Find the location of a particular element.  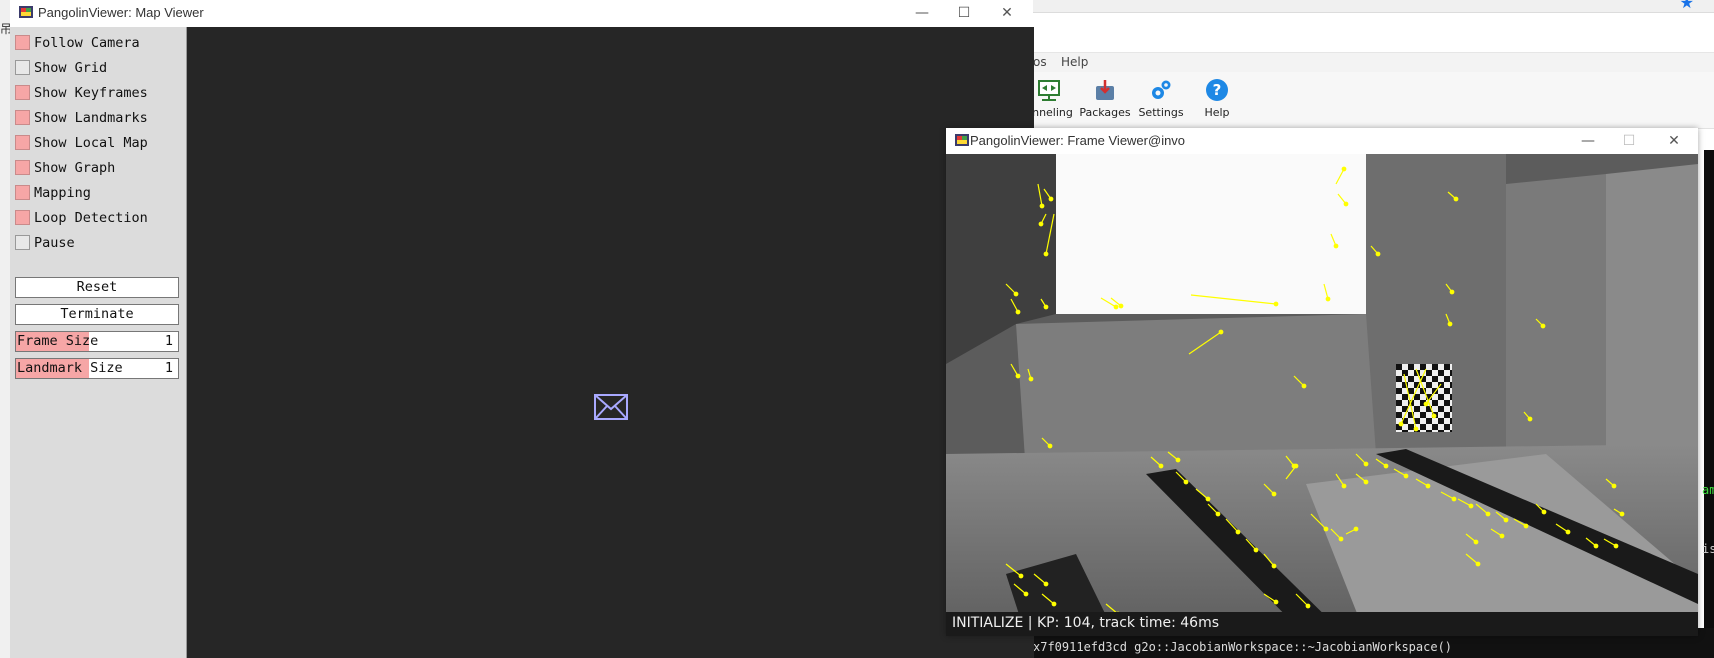

frame-status-bar: INITIALIZE | KP: 104, track time: 46ms is located at coordinates (1322, 624).